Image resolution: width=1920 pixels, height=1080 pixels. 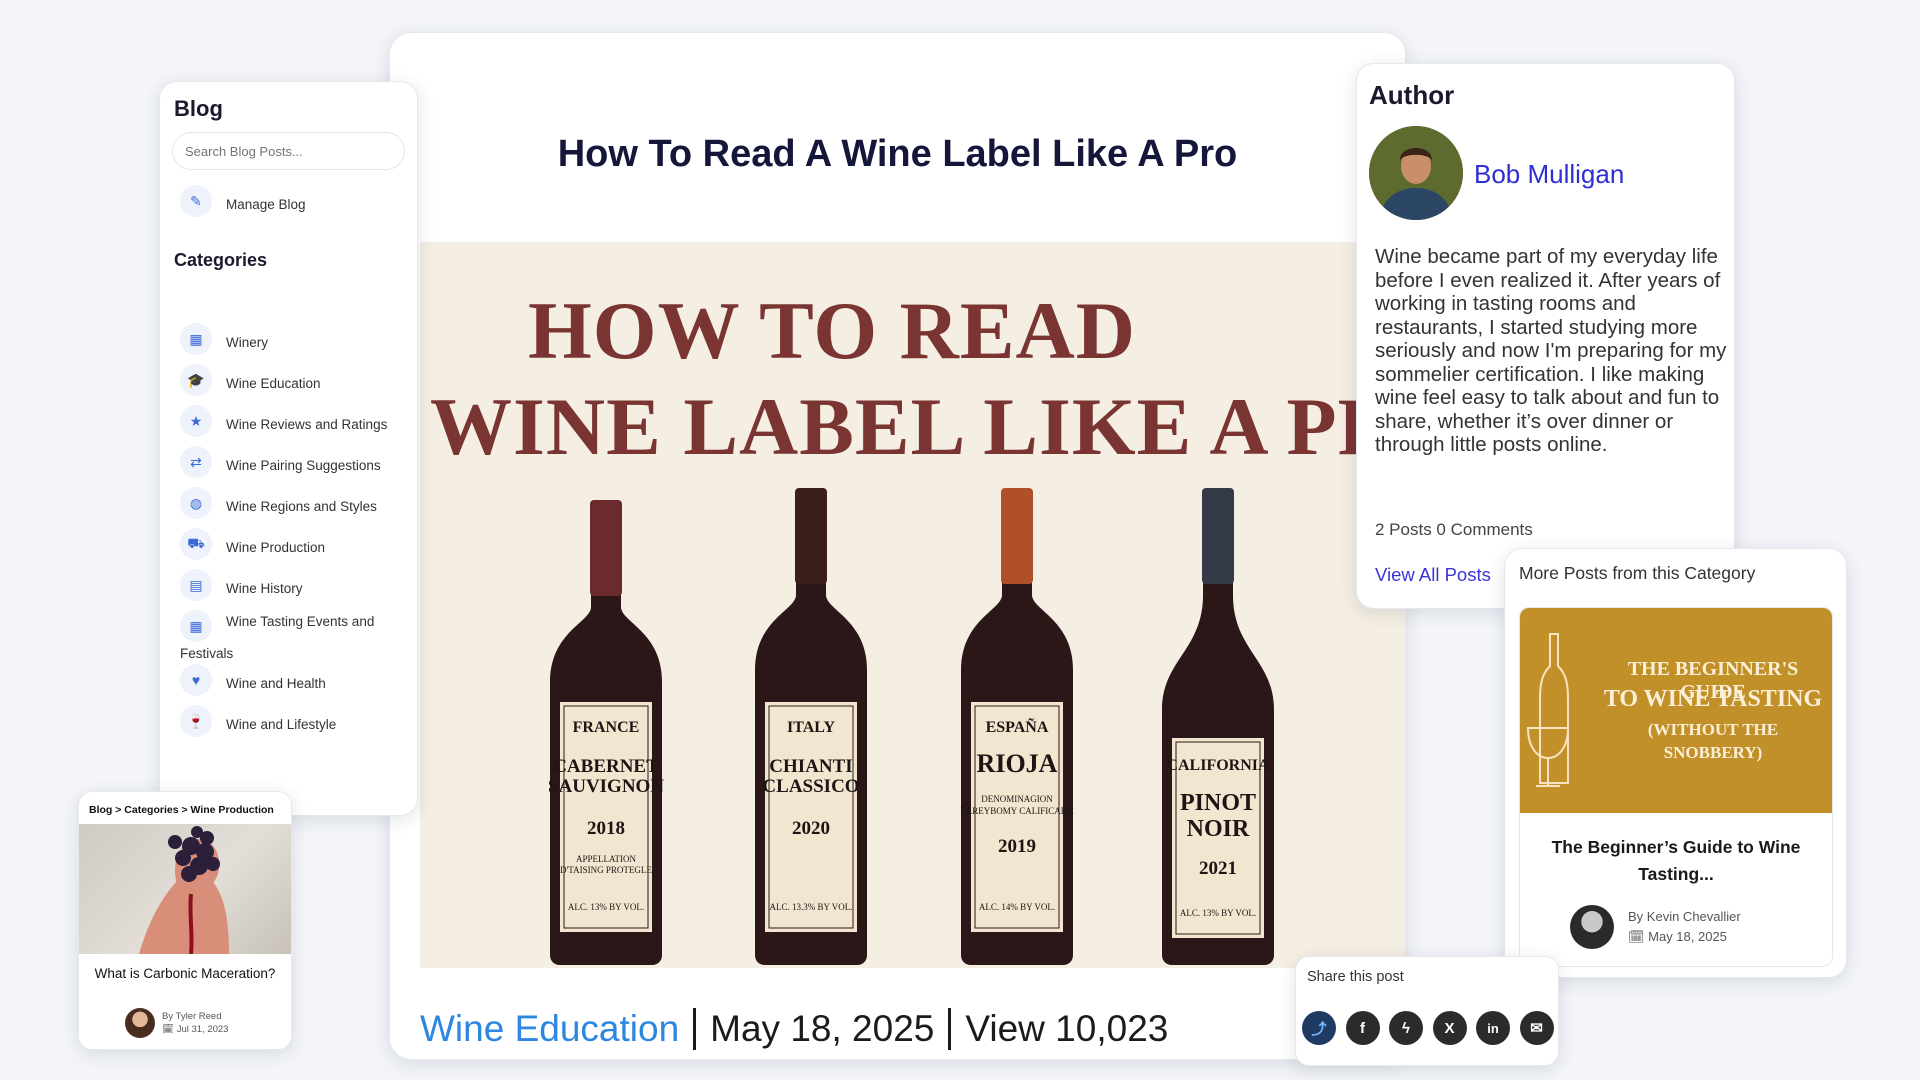 What do you see at coordinates (1218, 803) in the screenshot?
I see `bottle-label-name-1: PINOT` at bounding box center [1218, 803].